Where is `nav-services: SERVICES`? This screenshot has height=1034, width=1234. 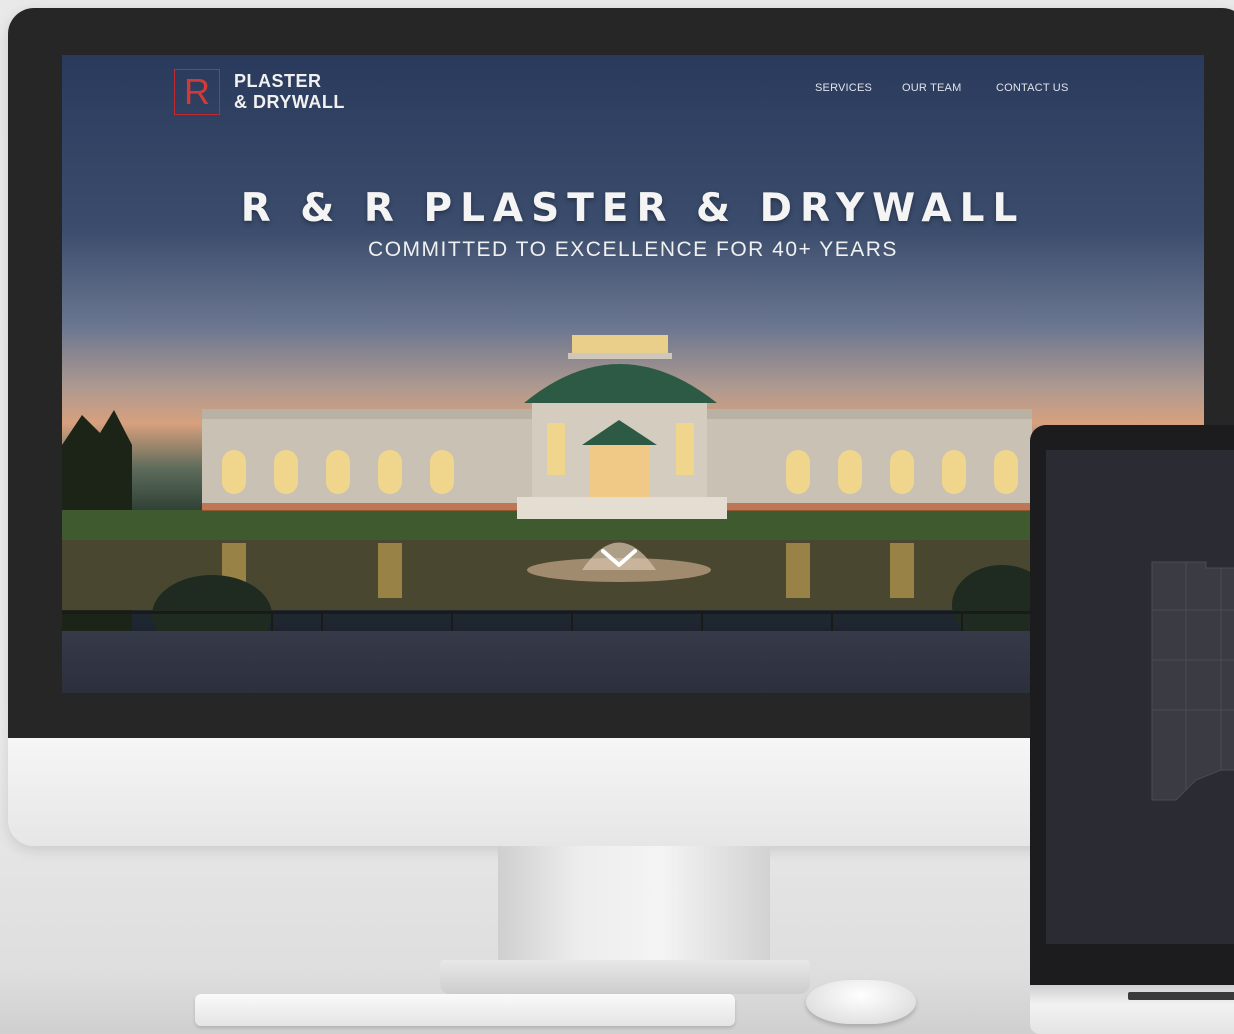
nav-services: SERVICES is located at coordinates (843, 88).